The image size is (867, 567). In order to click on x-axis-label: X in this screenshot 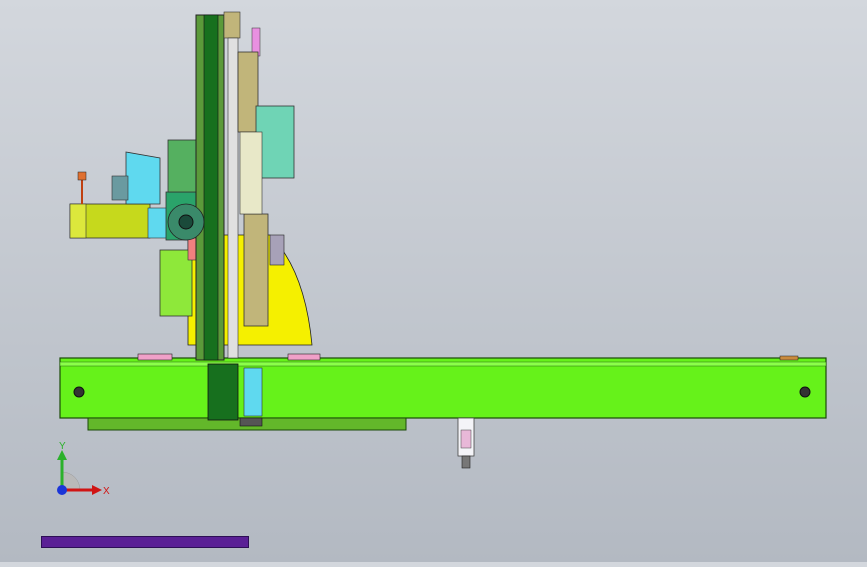, I will do `click(106, 491)`.